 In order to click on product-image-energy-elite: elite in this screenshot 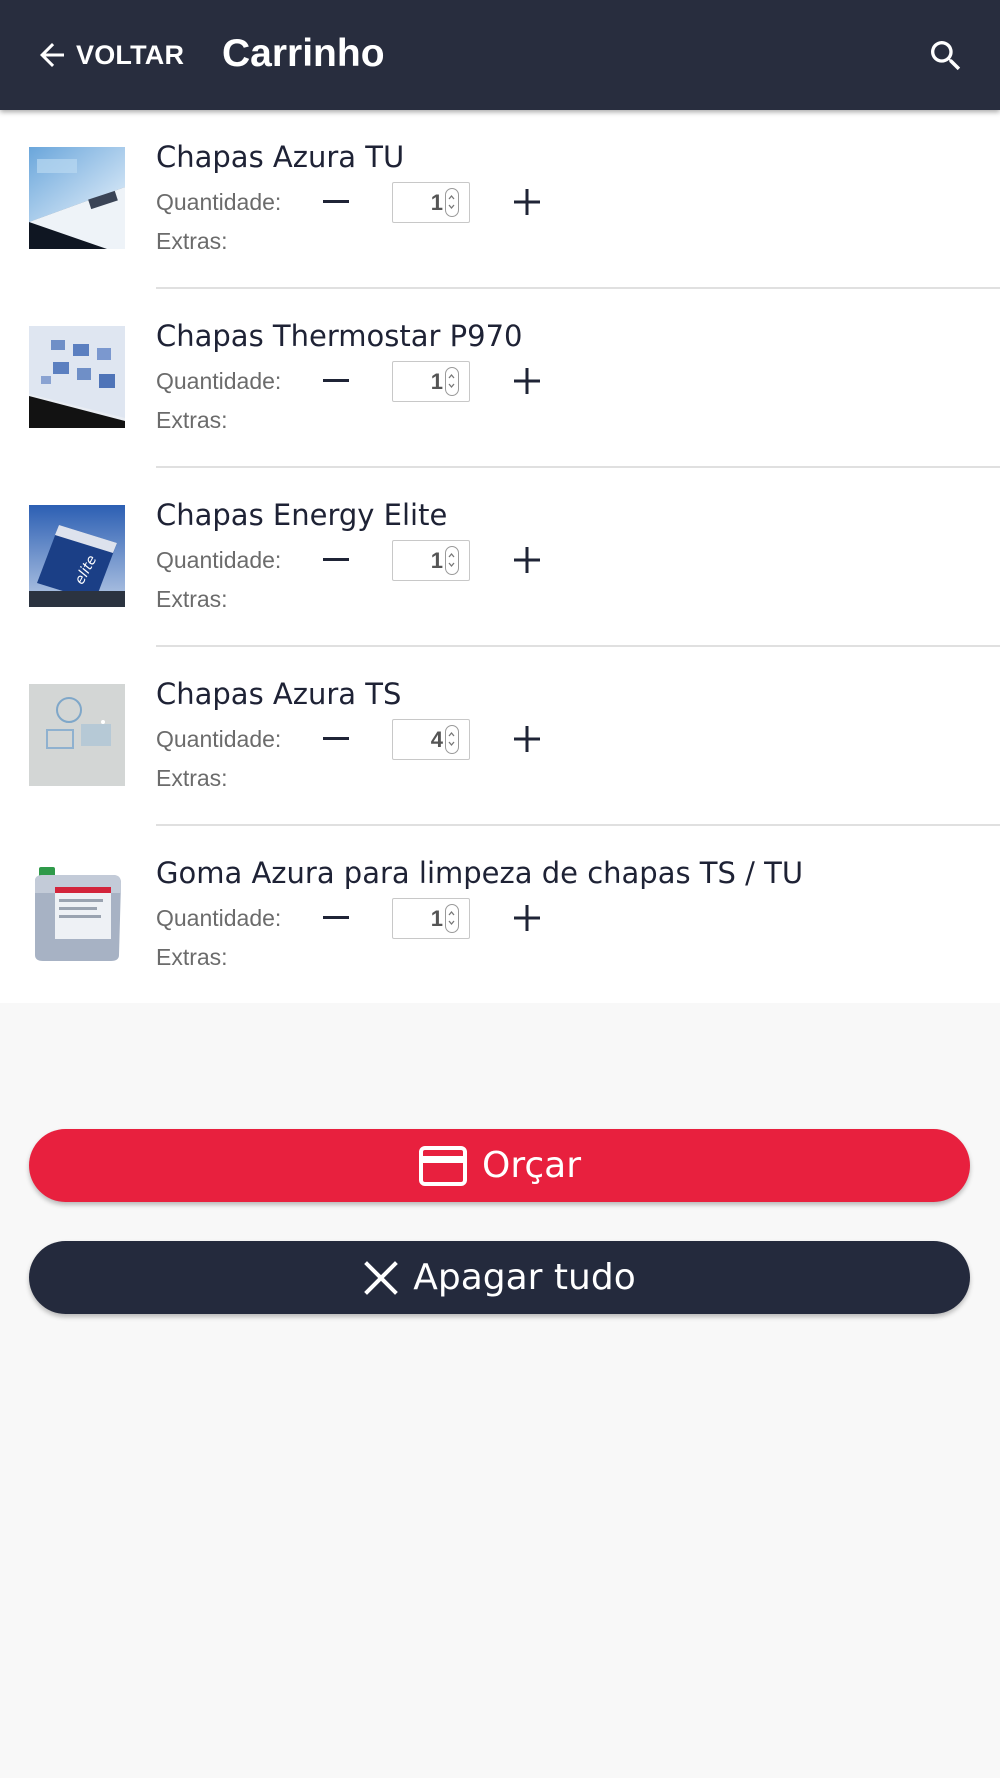, I will do `click(77, 556)`.